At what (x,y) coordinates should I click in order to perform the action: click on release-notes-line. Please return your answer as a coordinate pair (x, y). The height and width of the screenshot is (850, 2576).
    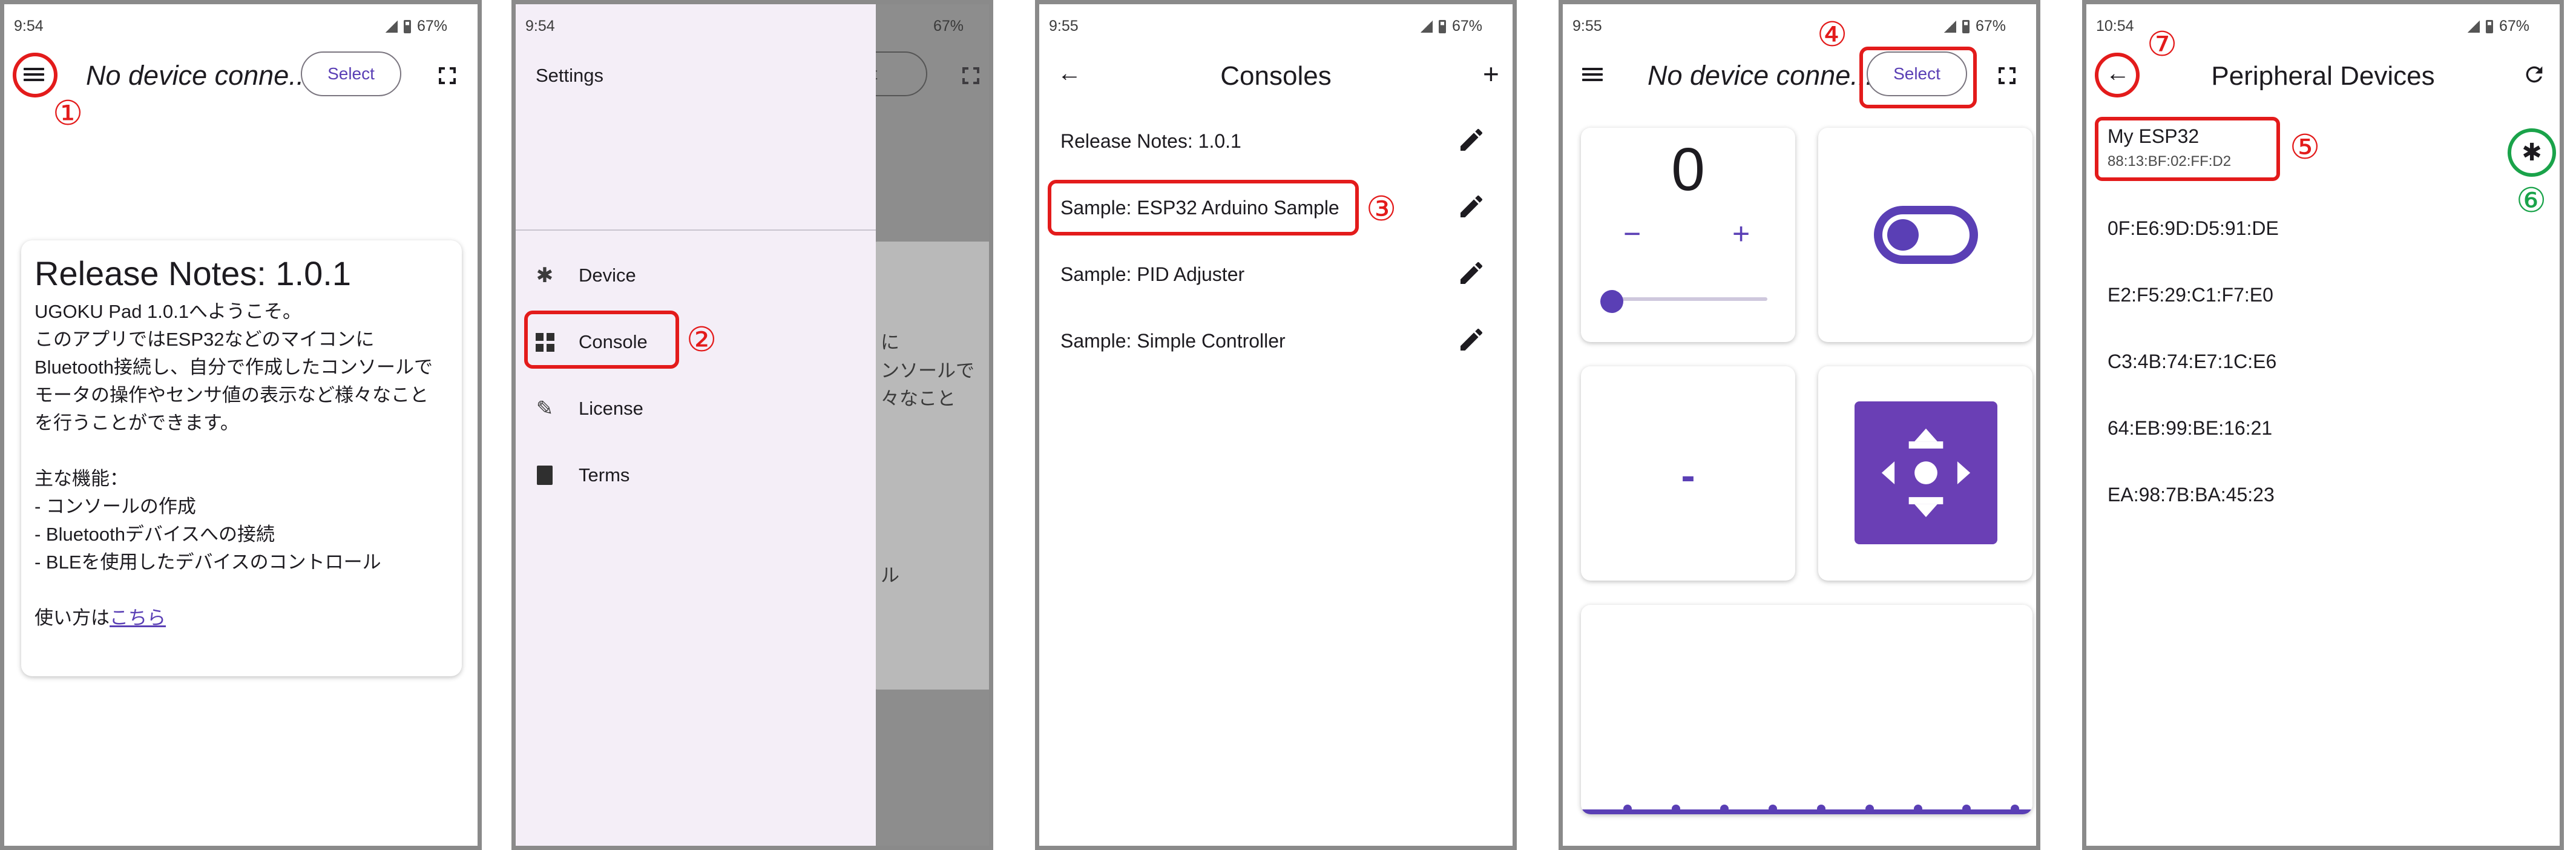
    Looking at the image, I should click on (241, 451).